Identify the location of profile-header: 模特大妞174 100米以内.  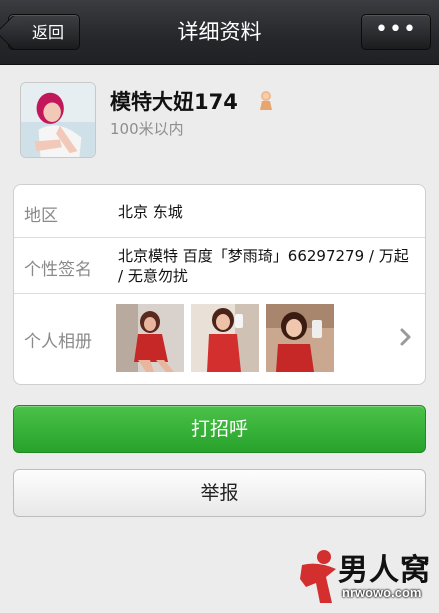
(220, 122).